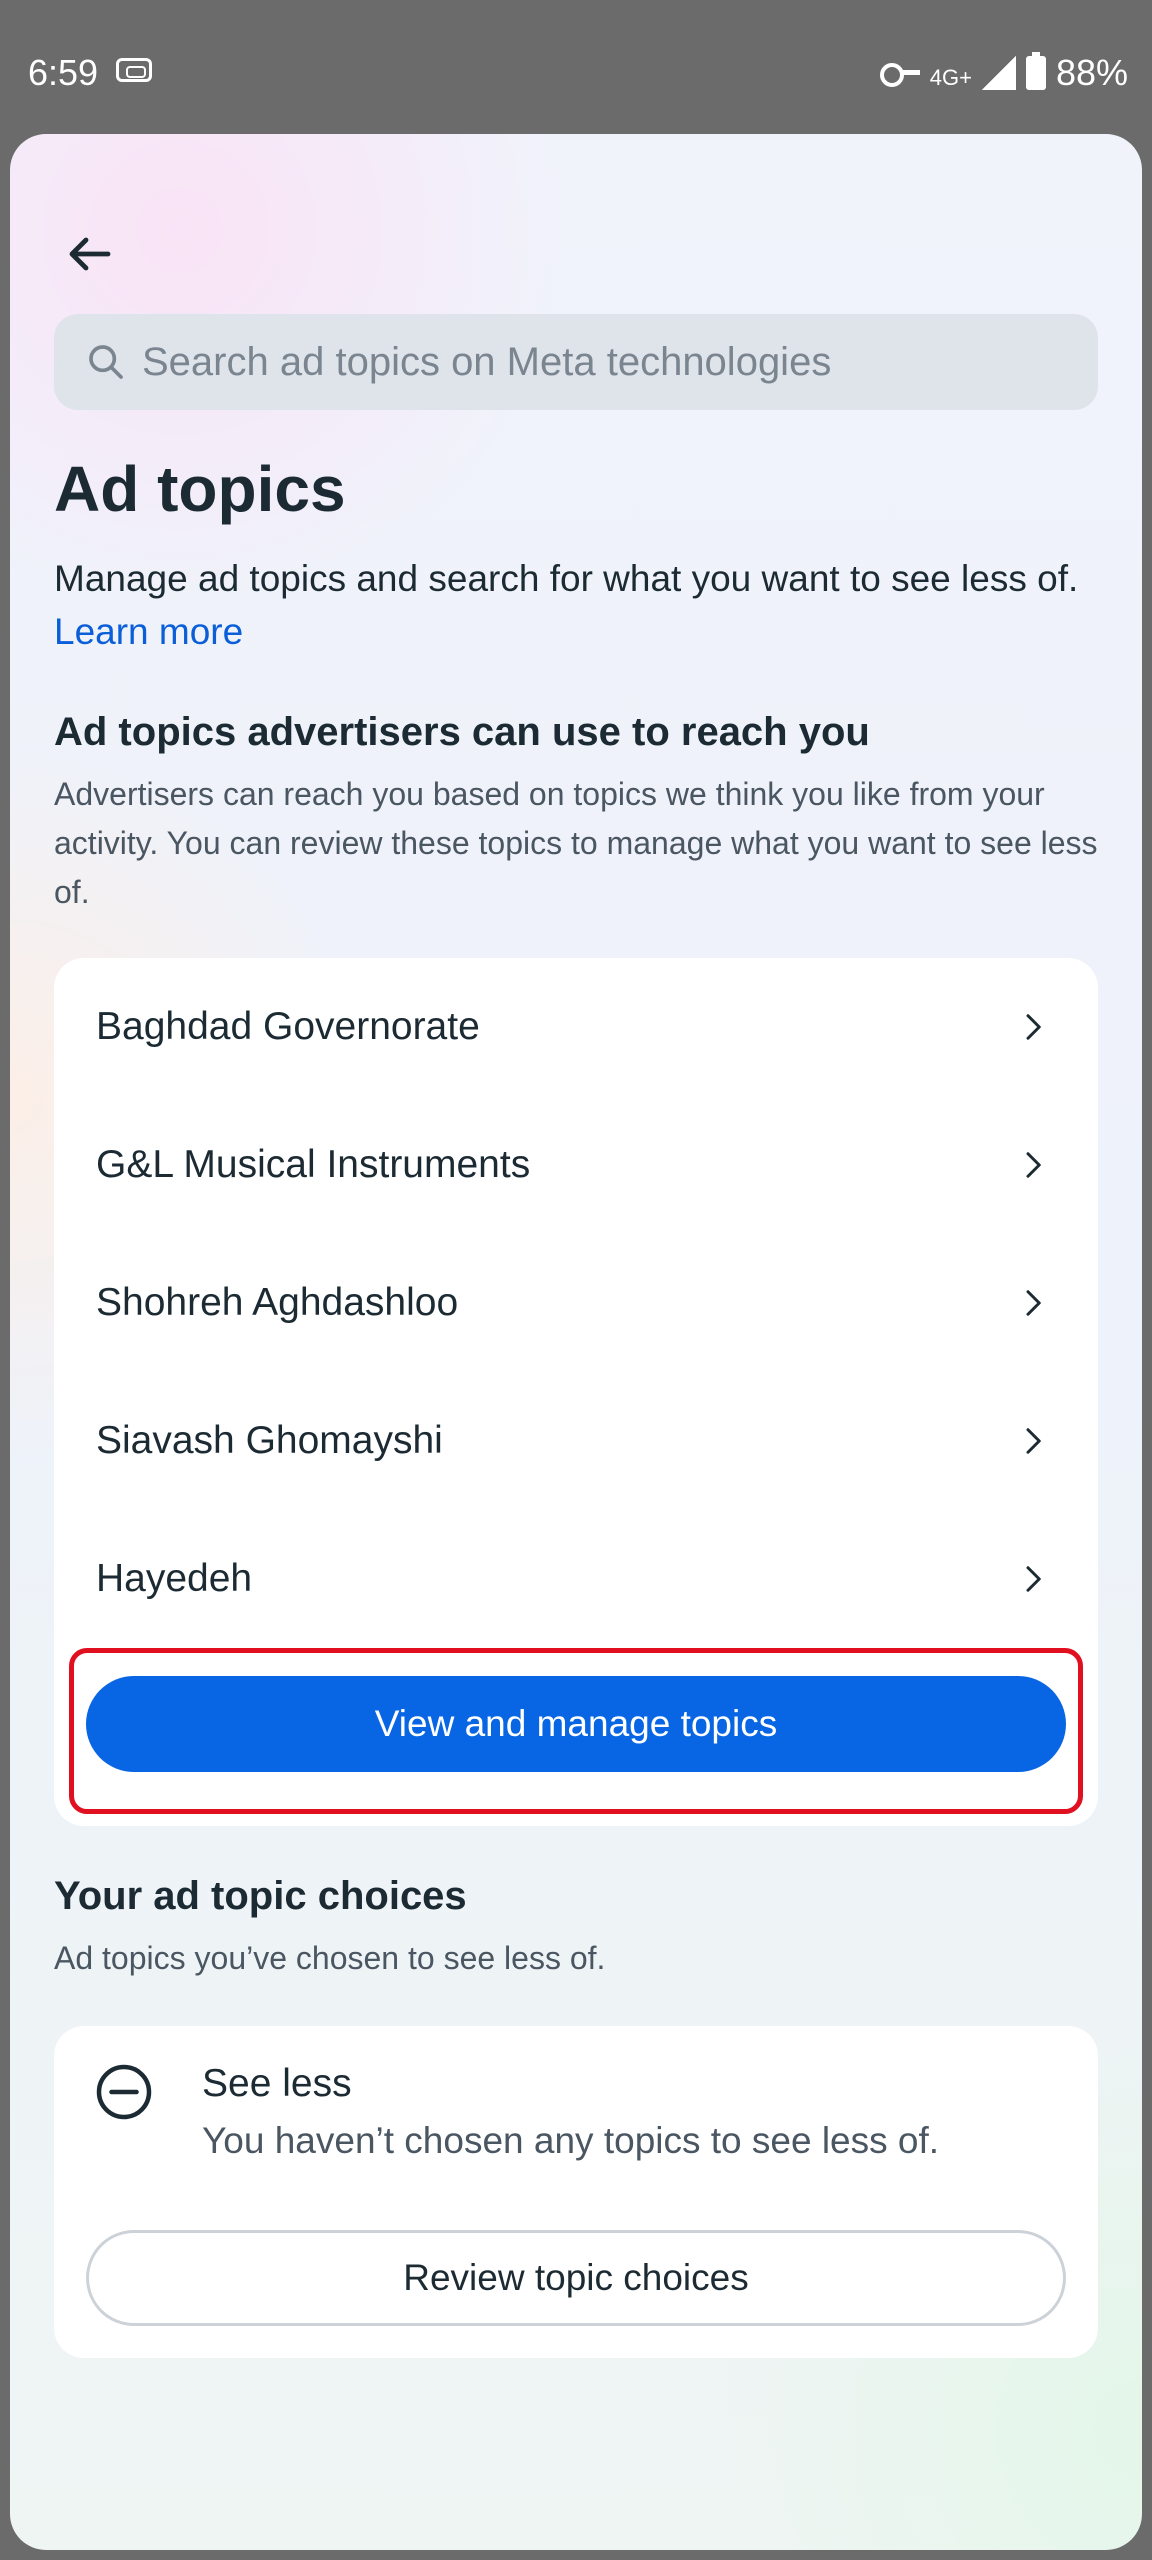  Describe the element at coordinates (576, 1303) in the screenshot. I see `topic-row: Shohreh Aghdashloo` at that location.